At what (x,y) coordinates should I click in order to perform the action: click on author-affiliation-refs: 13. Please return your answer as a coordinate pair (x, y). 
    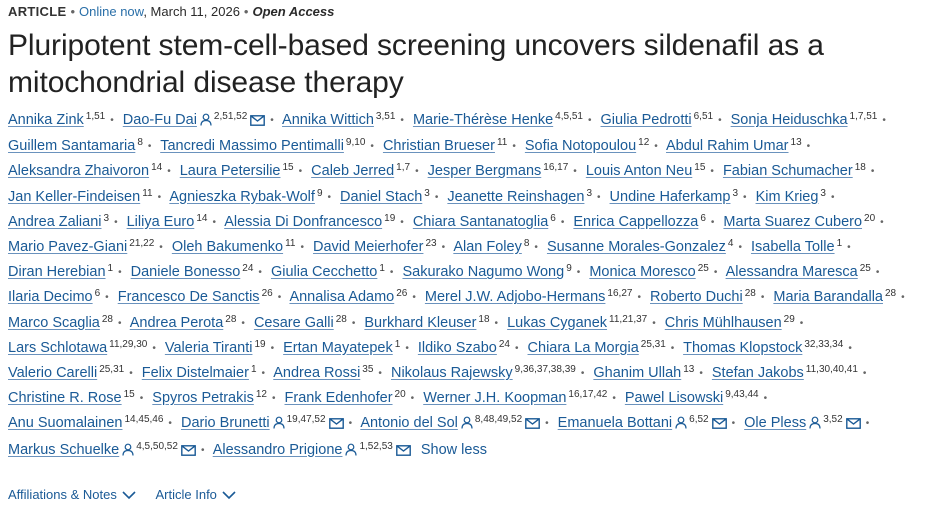
    Looking at the image, I should click on (796, 142).